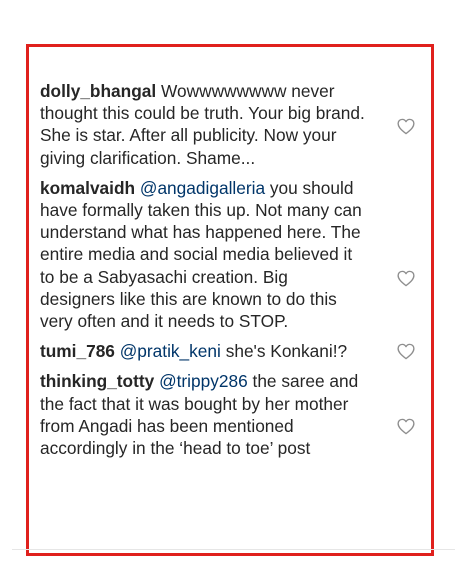 This screenshot has width=455, height=565. I want to click on comment-text: tumi_786 @pratik_keni she's Konkani!?, so click(203, 351).